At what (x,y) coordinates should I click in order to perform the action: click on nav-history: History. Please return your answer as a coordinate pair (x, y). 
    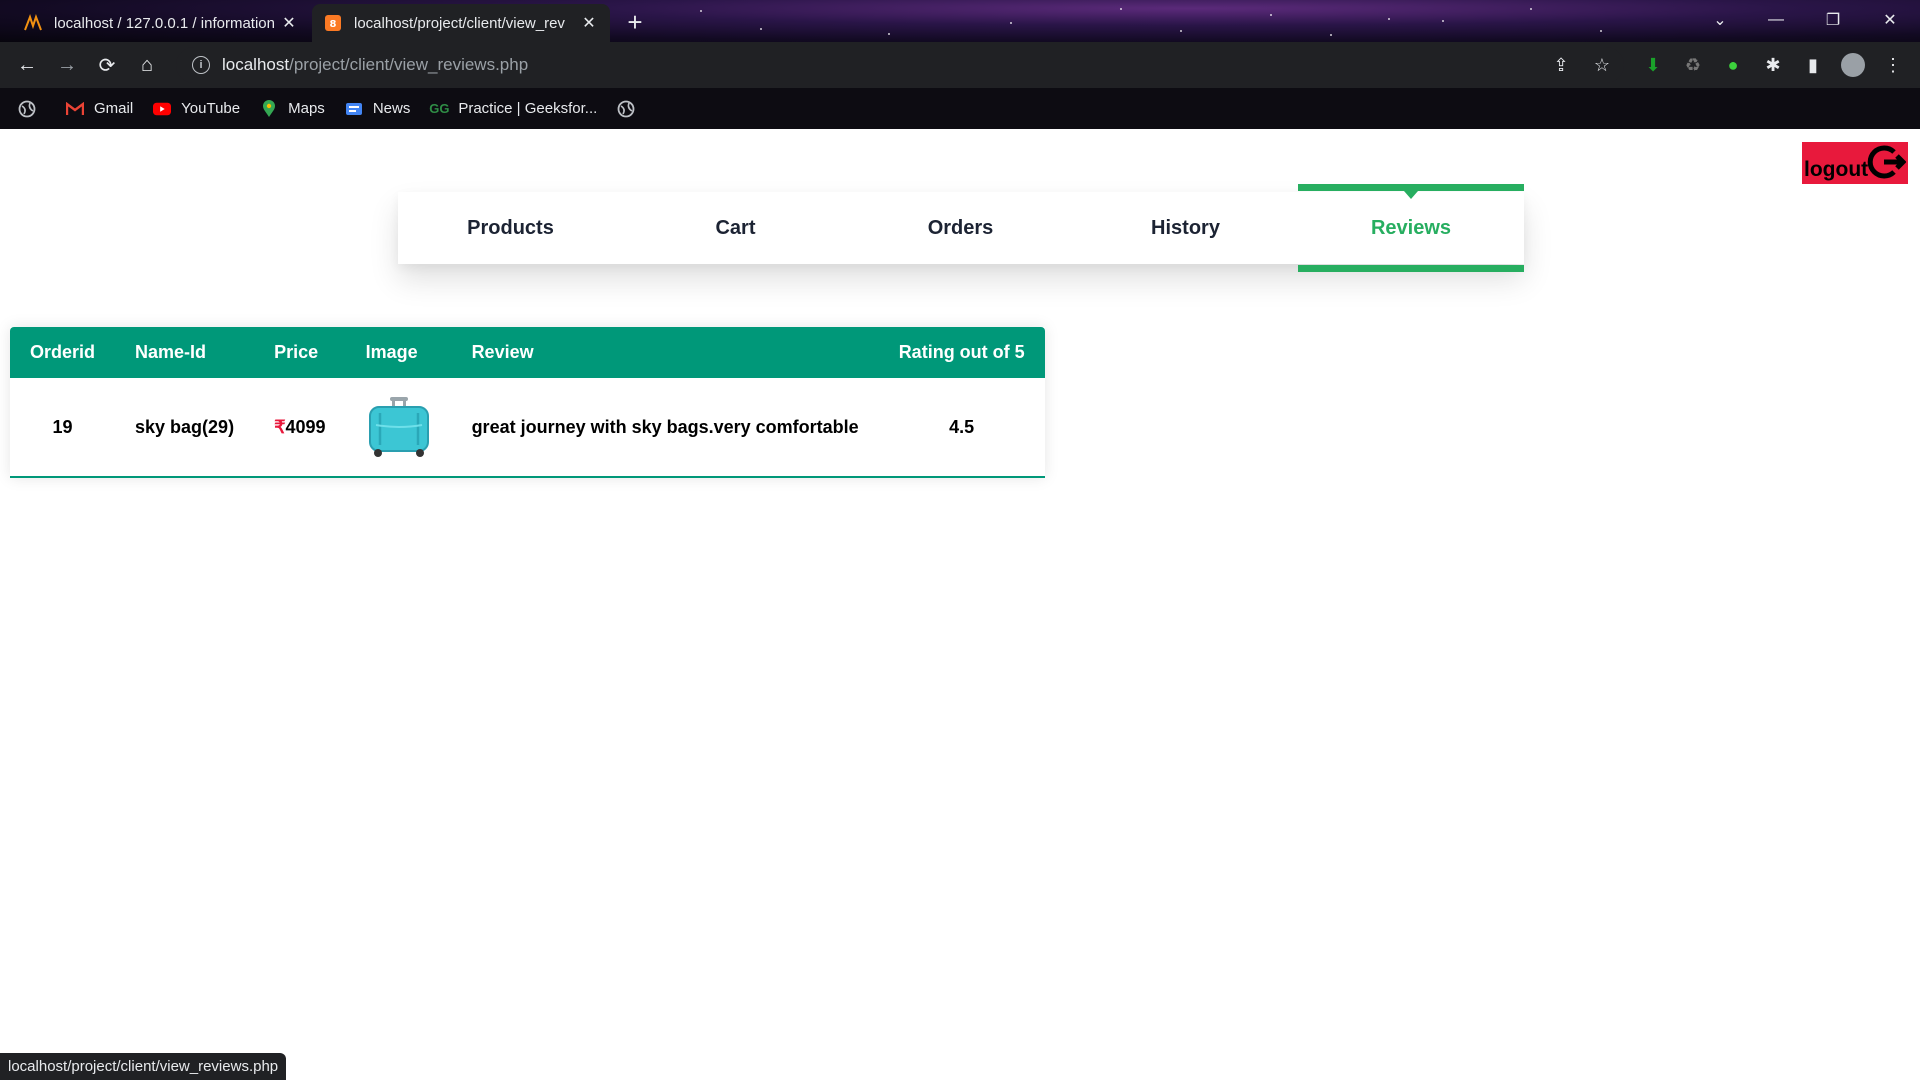
    Looking at the image, I should click on (1185, 228).